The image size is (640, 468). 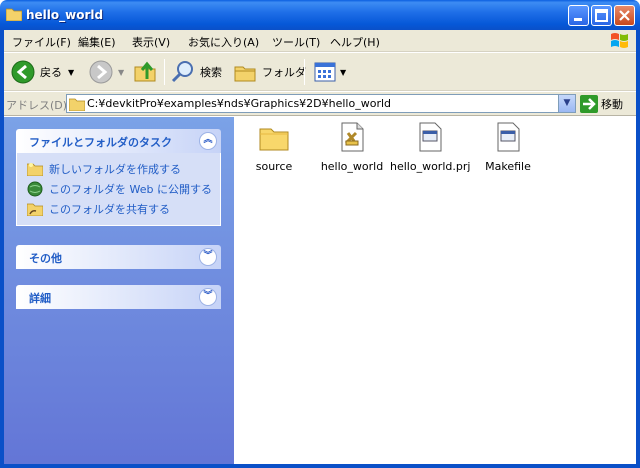 What do you see at coordinates (23, 72) in the screenshot?
I see `back-arrow-icon` at bounding box center [23, 72].